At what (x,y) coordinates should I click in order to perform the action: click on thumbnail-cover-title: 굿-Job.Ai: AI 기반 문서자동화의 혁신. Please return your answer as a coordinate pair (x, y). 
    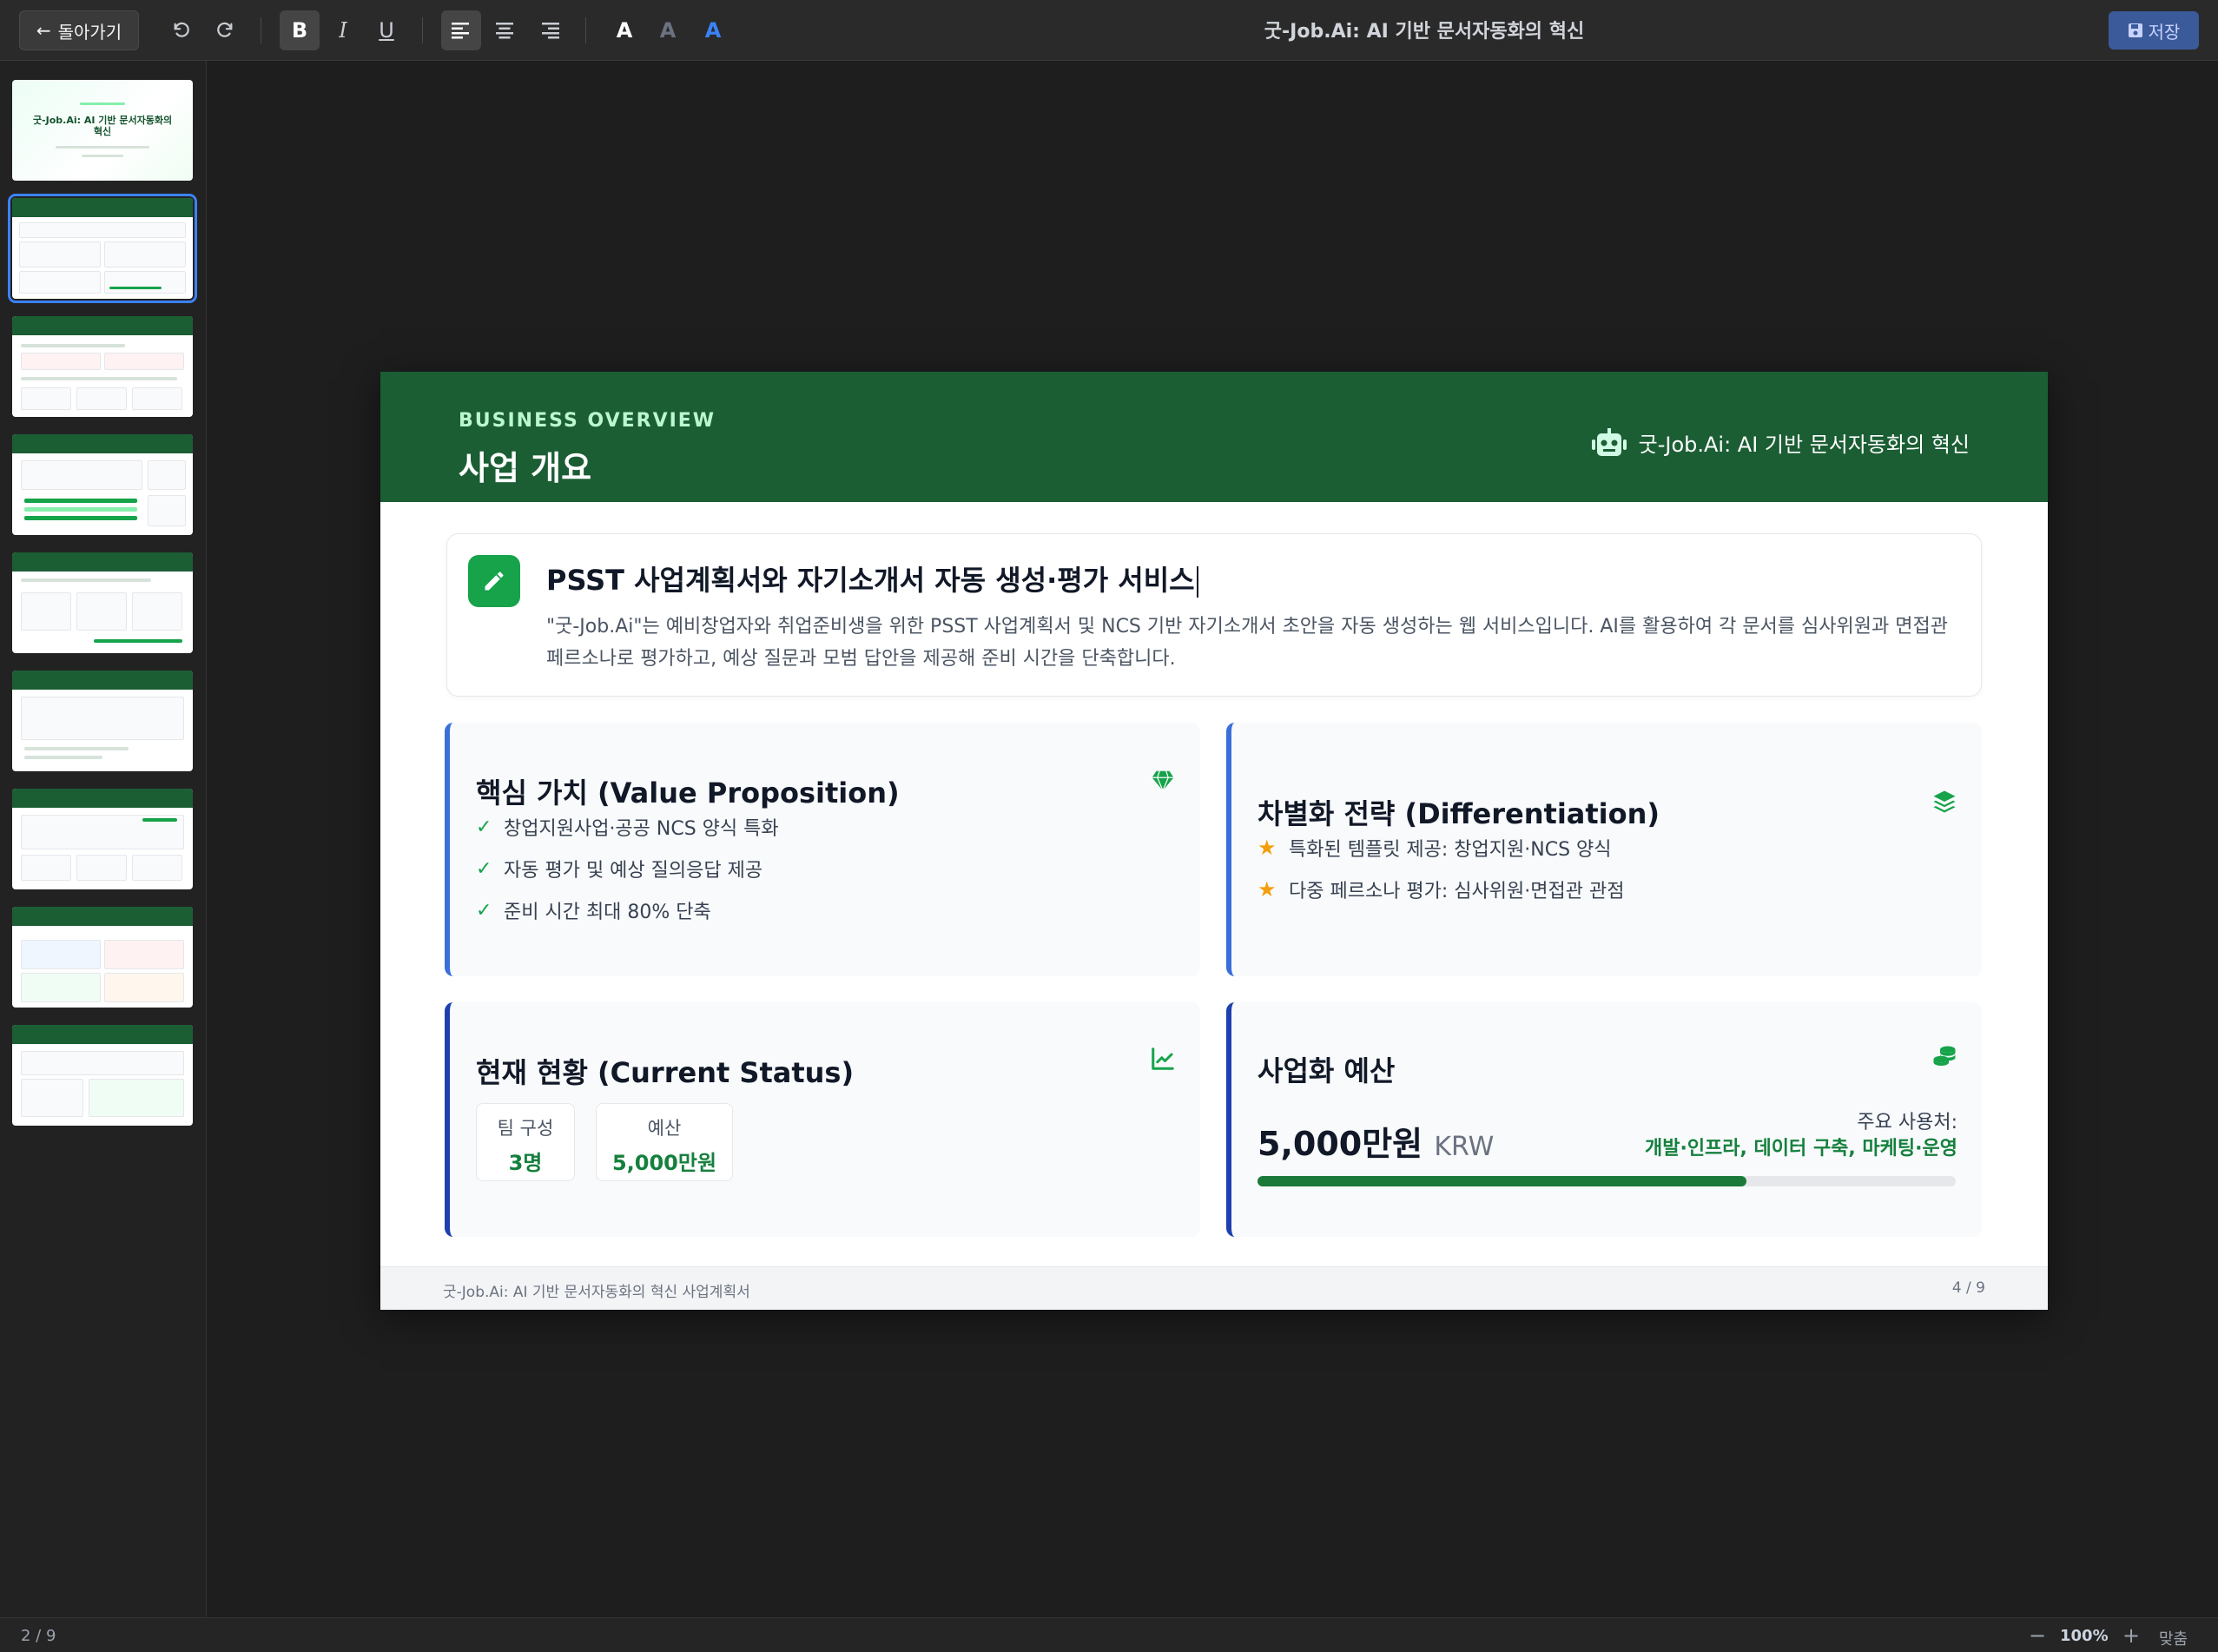
    Looking at the image, I should click on (103, 126).